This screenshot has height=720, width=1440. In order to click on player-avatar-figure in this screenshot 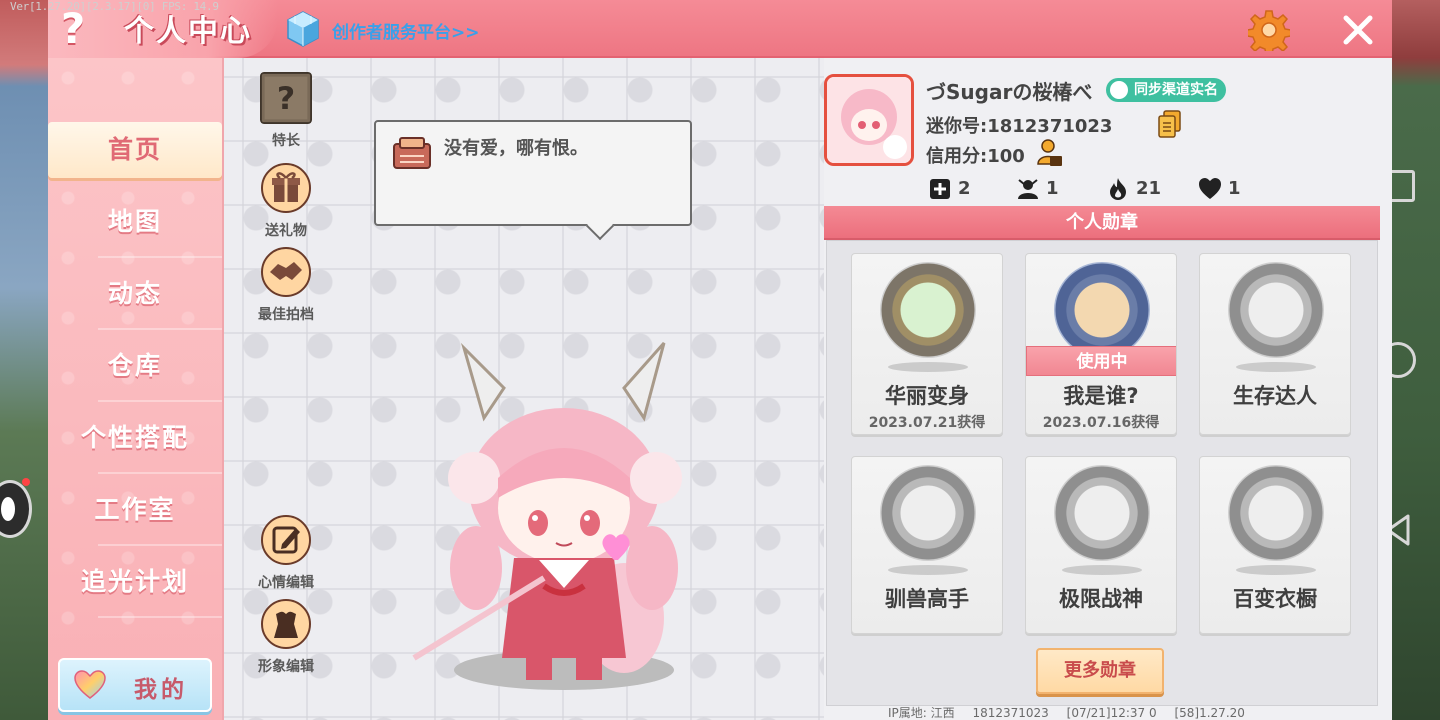, I will do `click(547, 516)`.